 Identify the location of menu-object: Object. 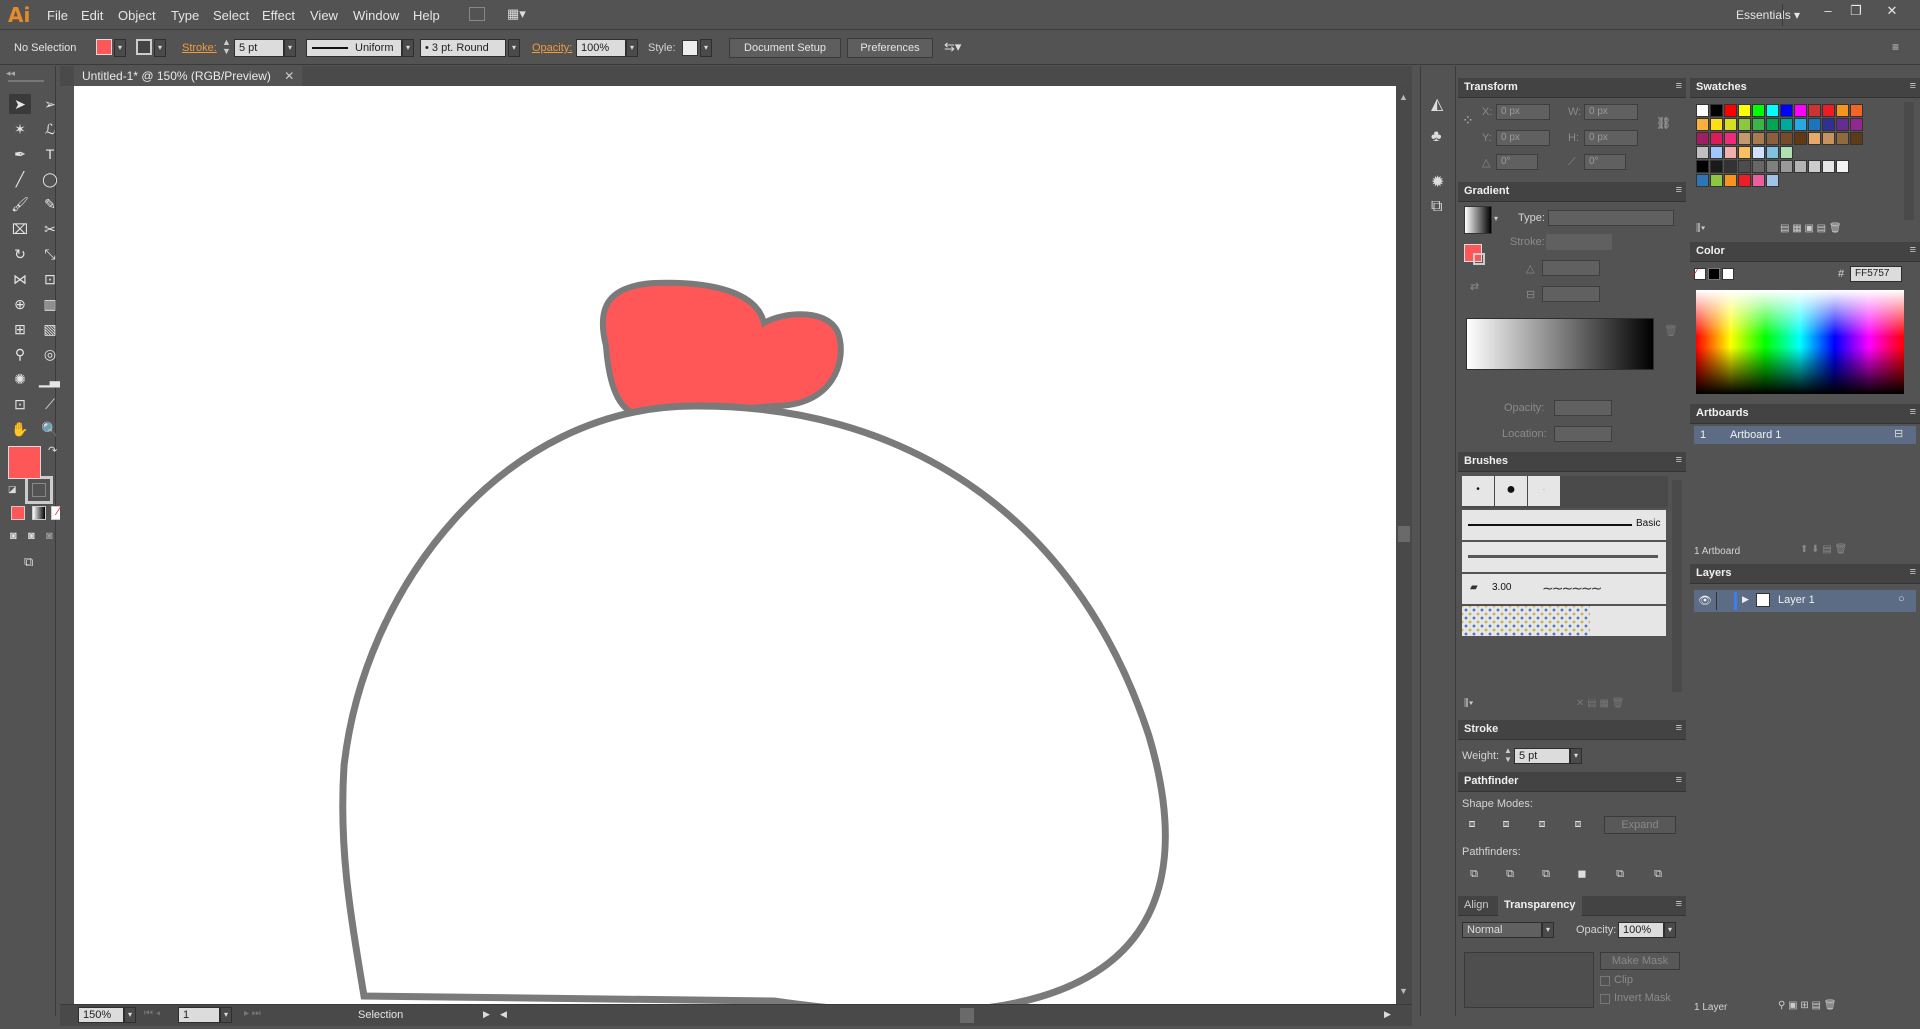
(137, 15).